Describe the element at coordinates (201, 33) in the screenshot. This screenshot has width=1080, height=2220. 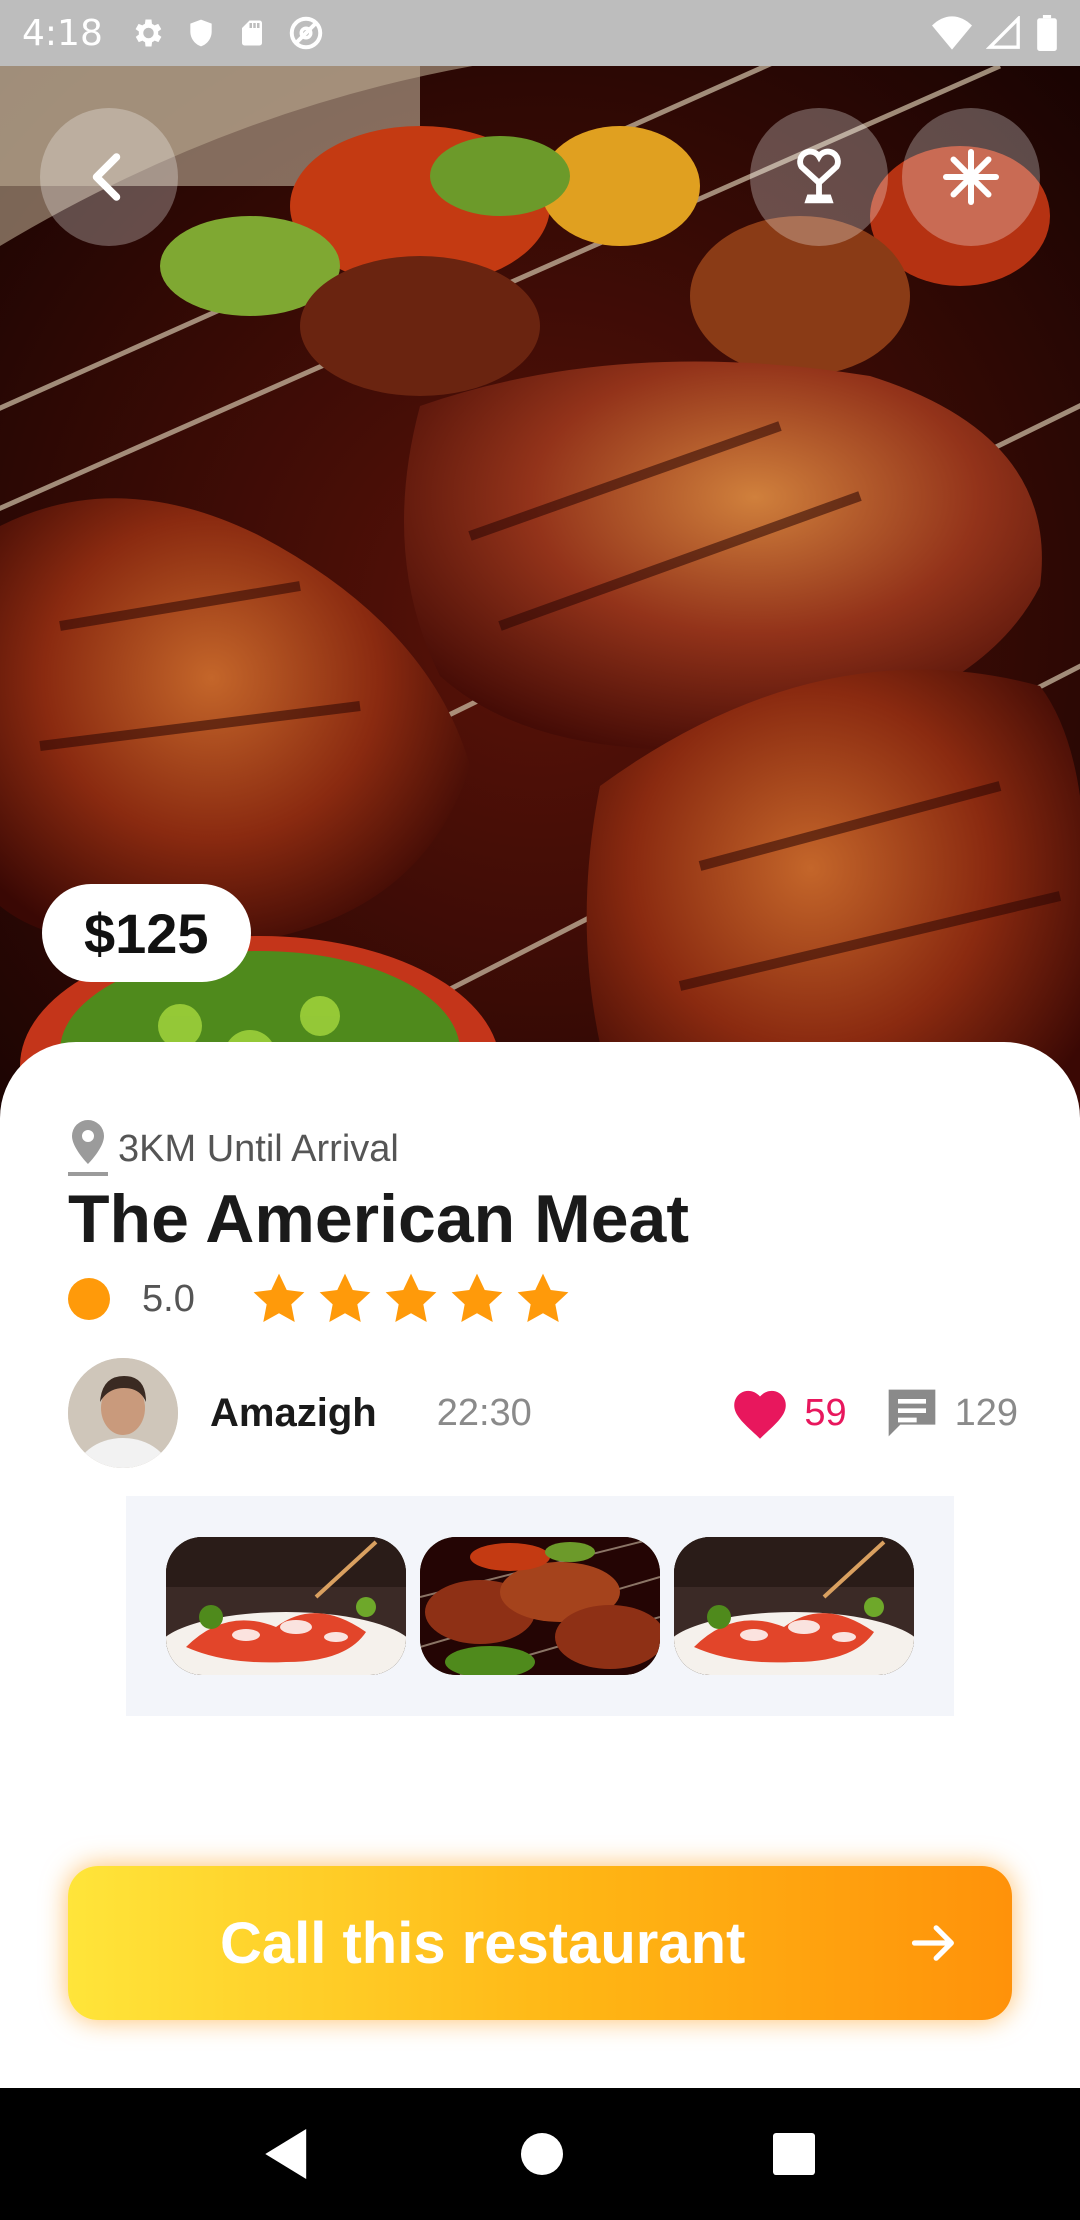
I see `shield-icon` at that location.